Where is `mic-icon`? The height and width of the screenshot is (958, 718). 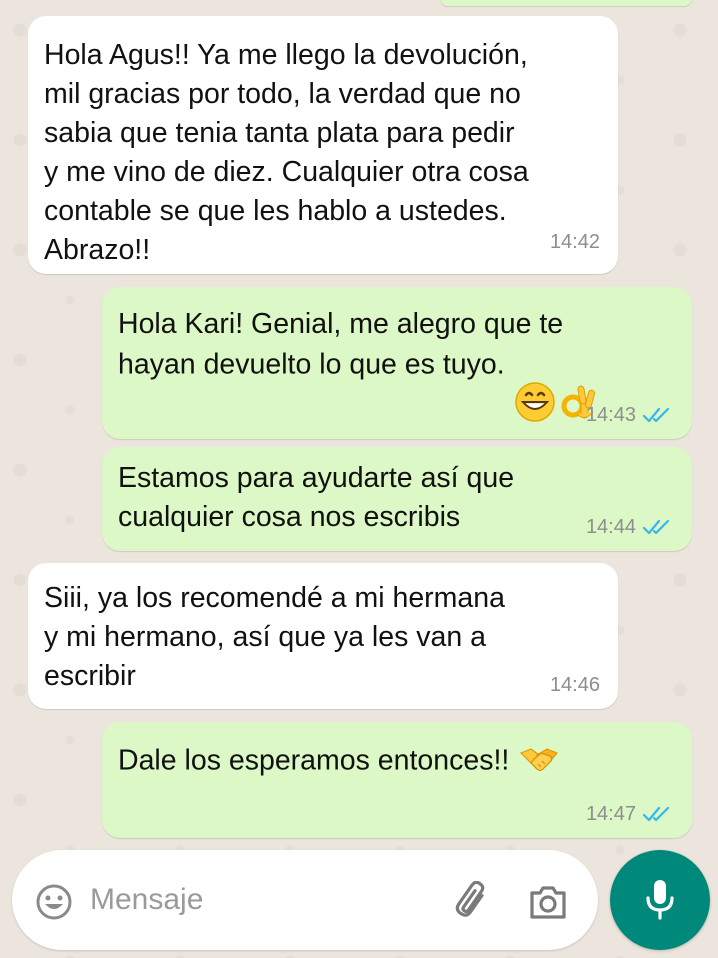 mic-icon is located at coordinates (660, 900).